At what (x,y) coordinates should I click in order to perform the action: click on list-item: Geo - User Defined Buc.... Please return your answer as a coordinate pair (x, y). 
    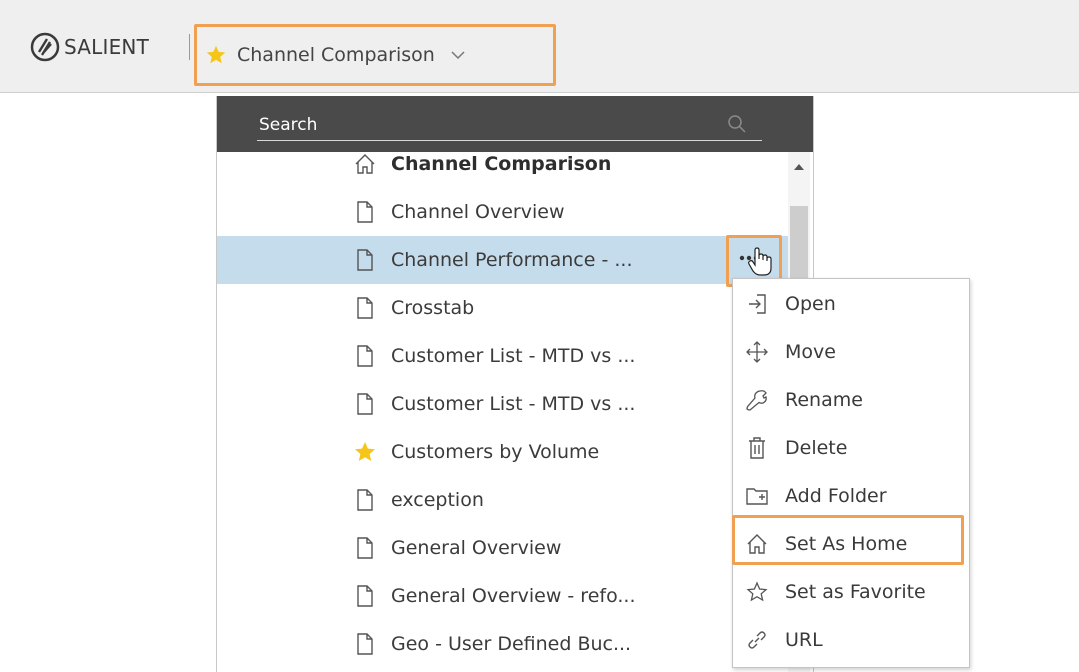
    Looking at the image, I should click on (502, 644).